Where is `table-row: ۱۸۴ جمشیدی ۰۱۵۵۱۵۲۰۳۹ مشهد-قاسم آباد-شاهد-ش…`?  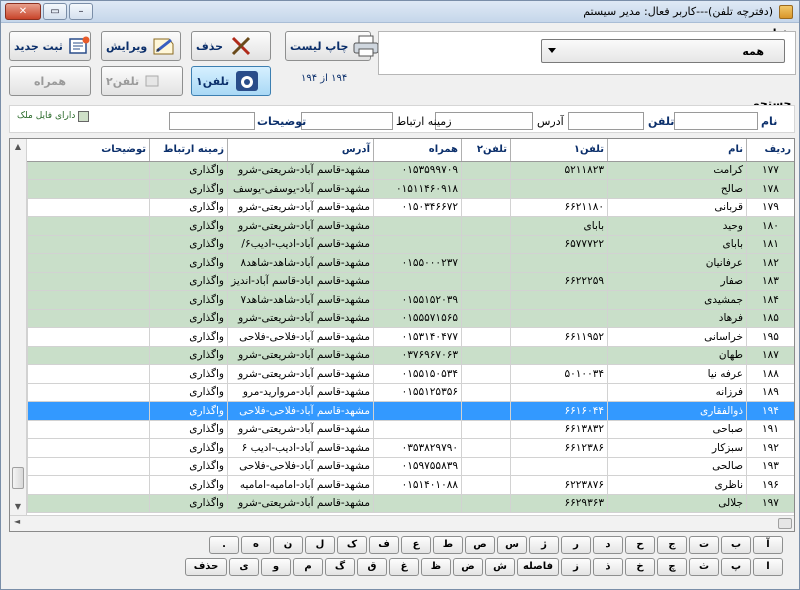
table-row: ۱۸۴ جمشیدی ۰۱۵۵۱۵۲۰۳۹ مشهد-قاسم آباد-شاهد-ش… is located at coordinates (410, 300).